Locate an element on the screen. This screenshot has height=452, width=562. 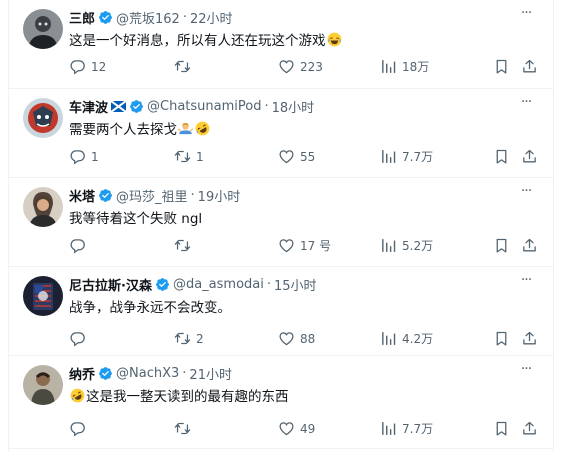
like-button: 55 is located at coordinates (296, 156).